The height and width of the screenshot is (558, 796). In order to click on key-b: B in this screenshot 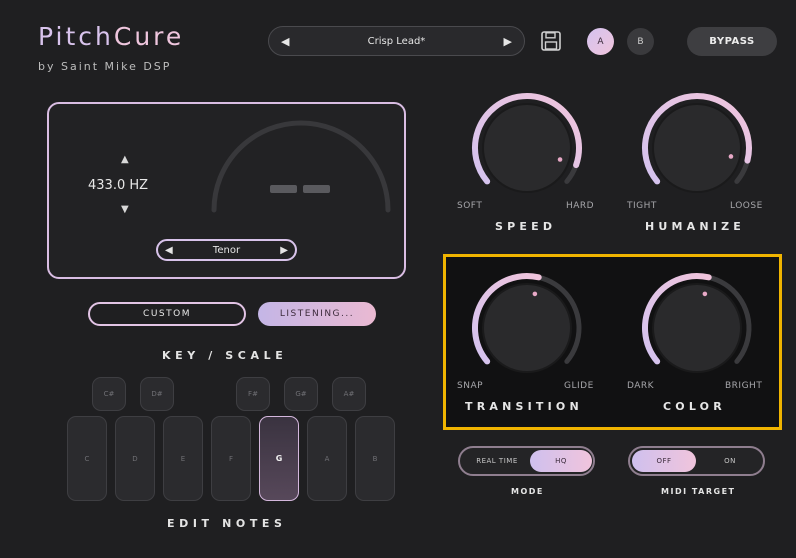, I will do `click(375, 458)`.